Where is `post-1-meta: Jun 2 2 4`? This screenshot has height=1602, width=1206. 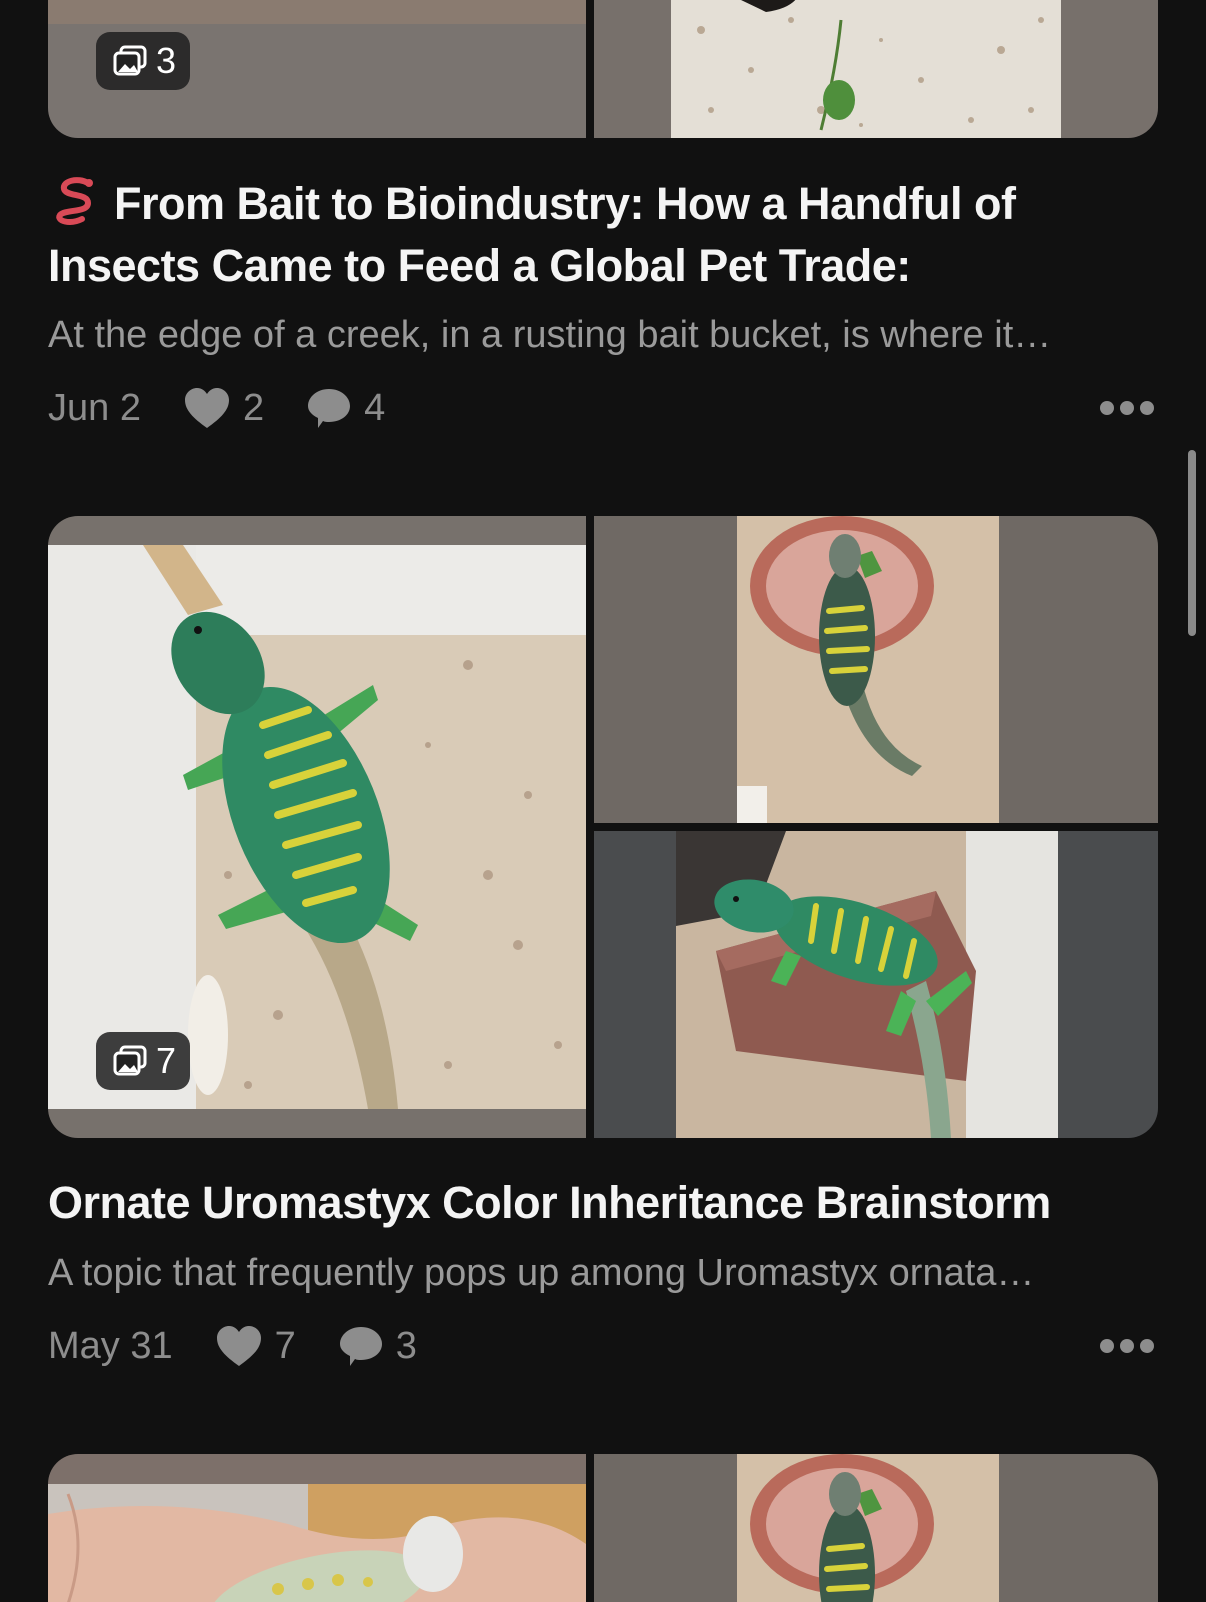
post-1-meta: Jun 2 2 4 is located at coordinates (603, 408).